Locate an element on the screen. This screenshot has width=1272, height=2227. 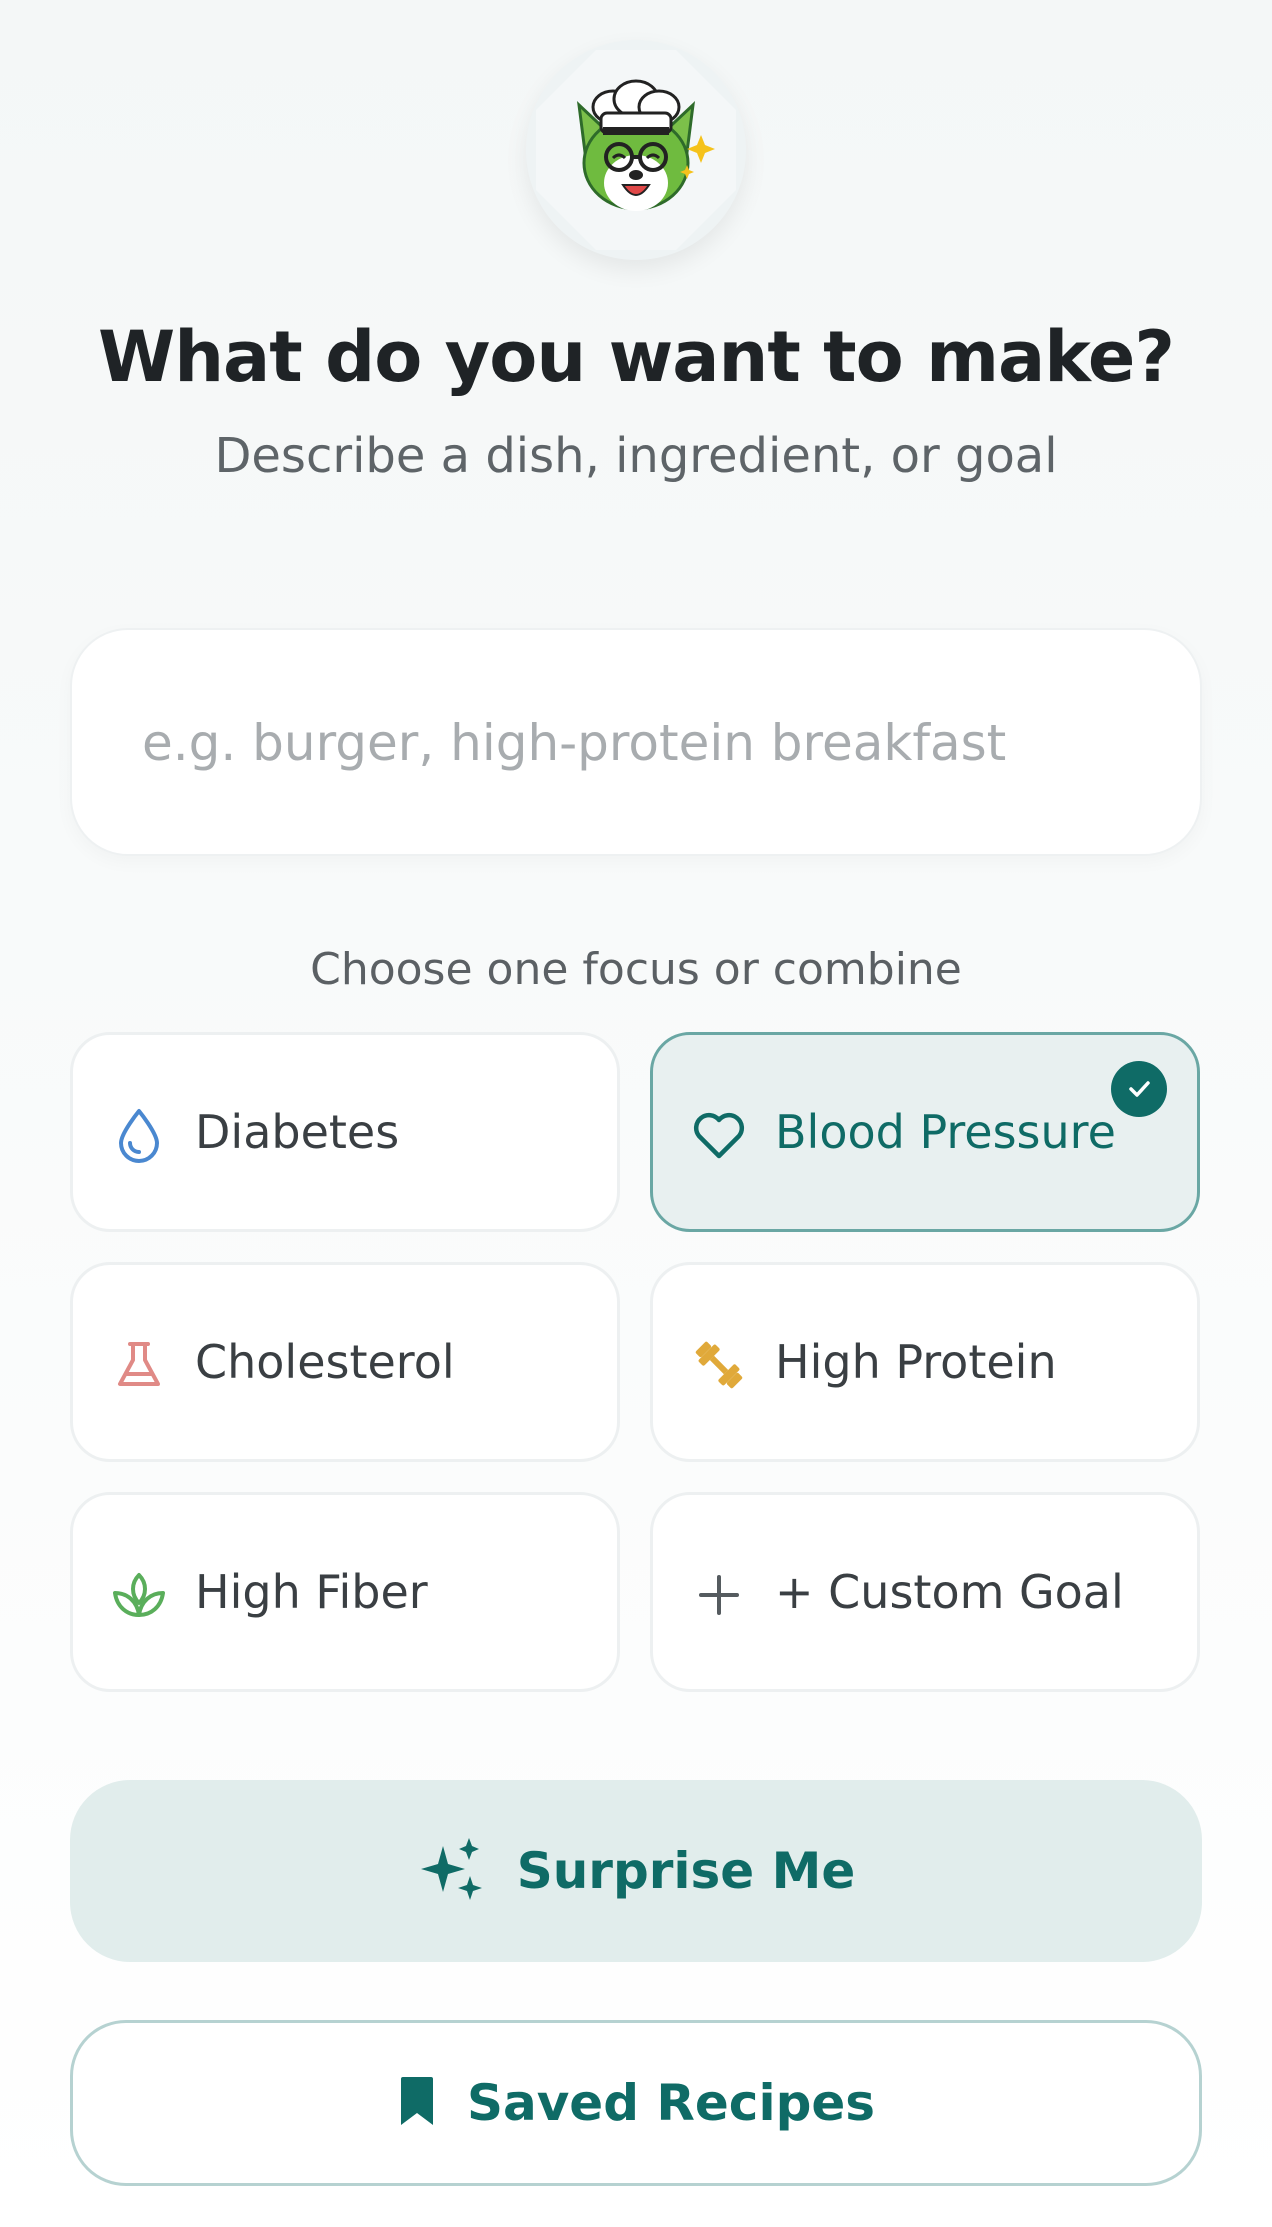
focus-chip-custom-goal: + Custom Goal is located at coordinates (925, 1592).